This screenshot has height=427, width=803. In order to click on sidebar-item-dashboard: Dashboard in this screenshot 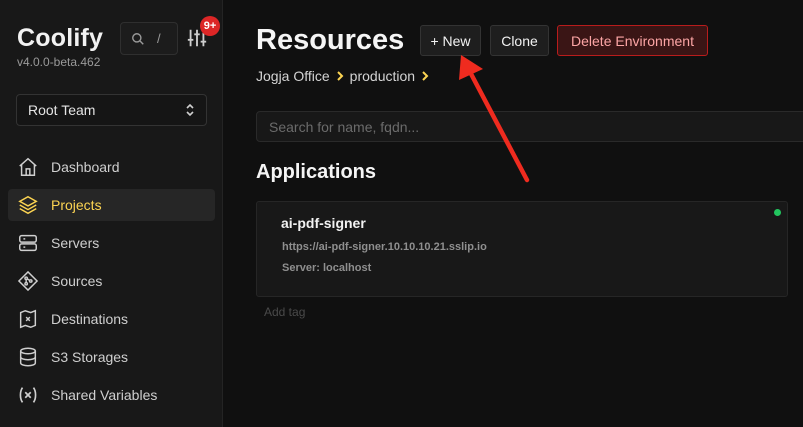, I will do `click(111, 167)`.